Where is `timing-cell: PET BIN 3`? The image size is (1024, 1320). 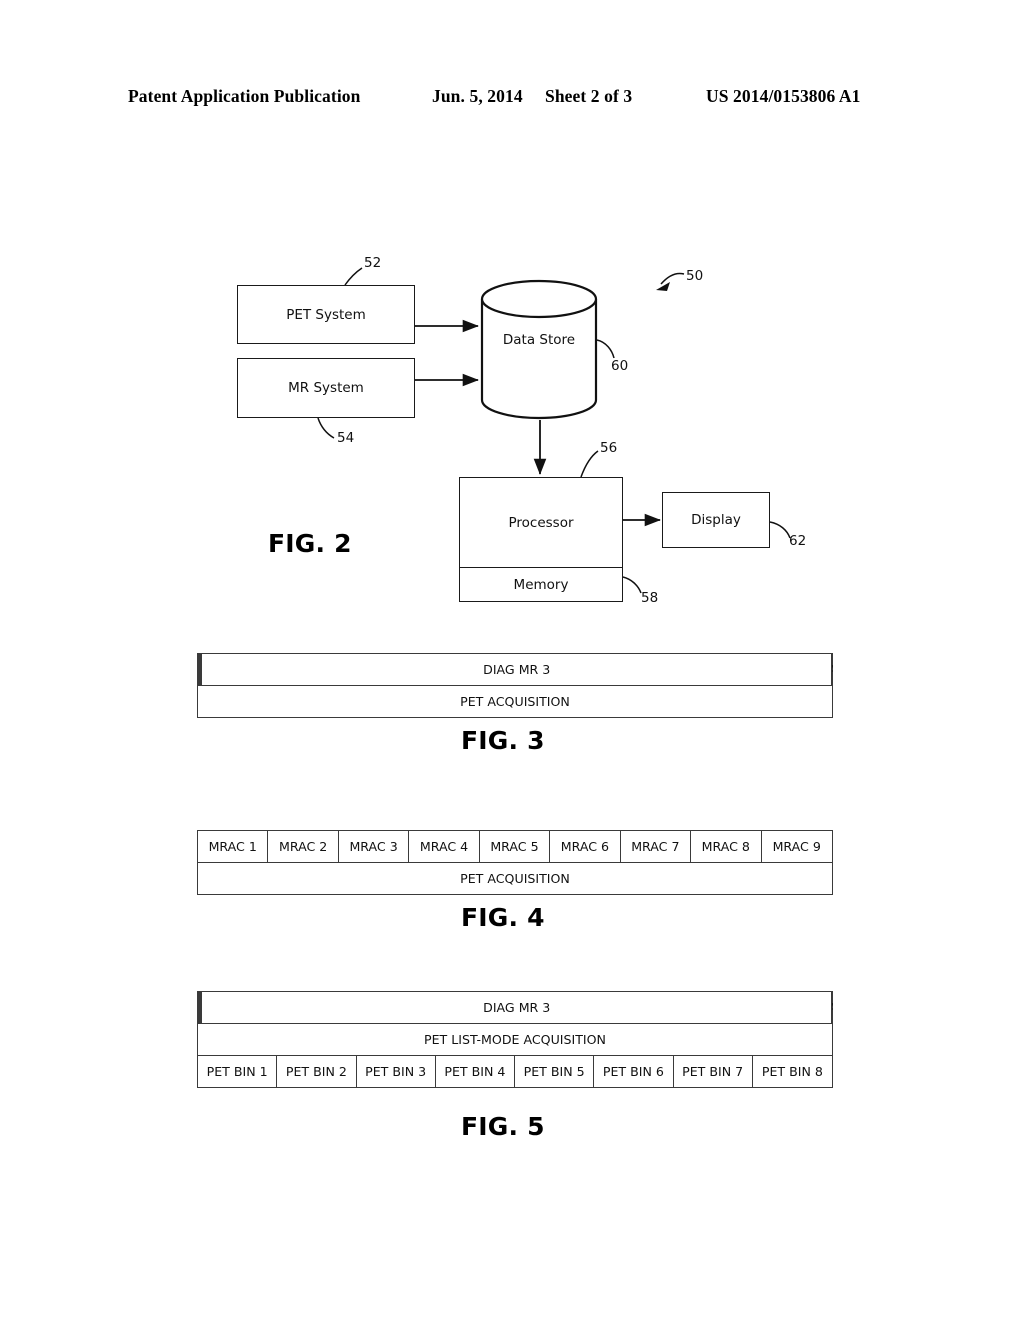 timing-cell: PET BIN 3 is located at coordinates (396, 1071).